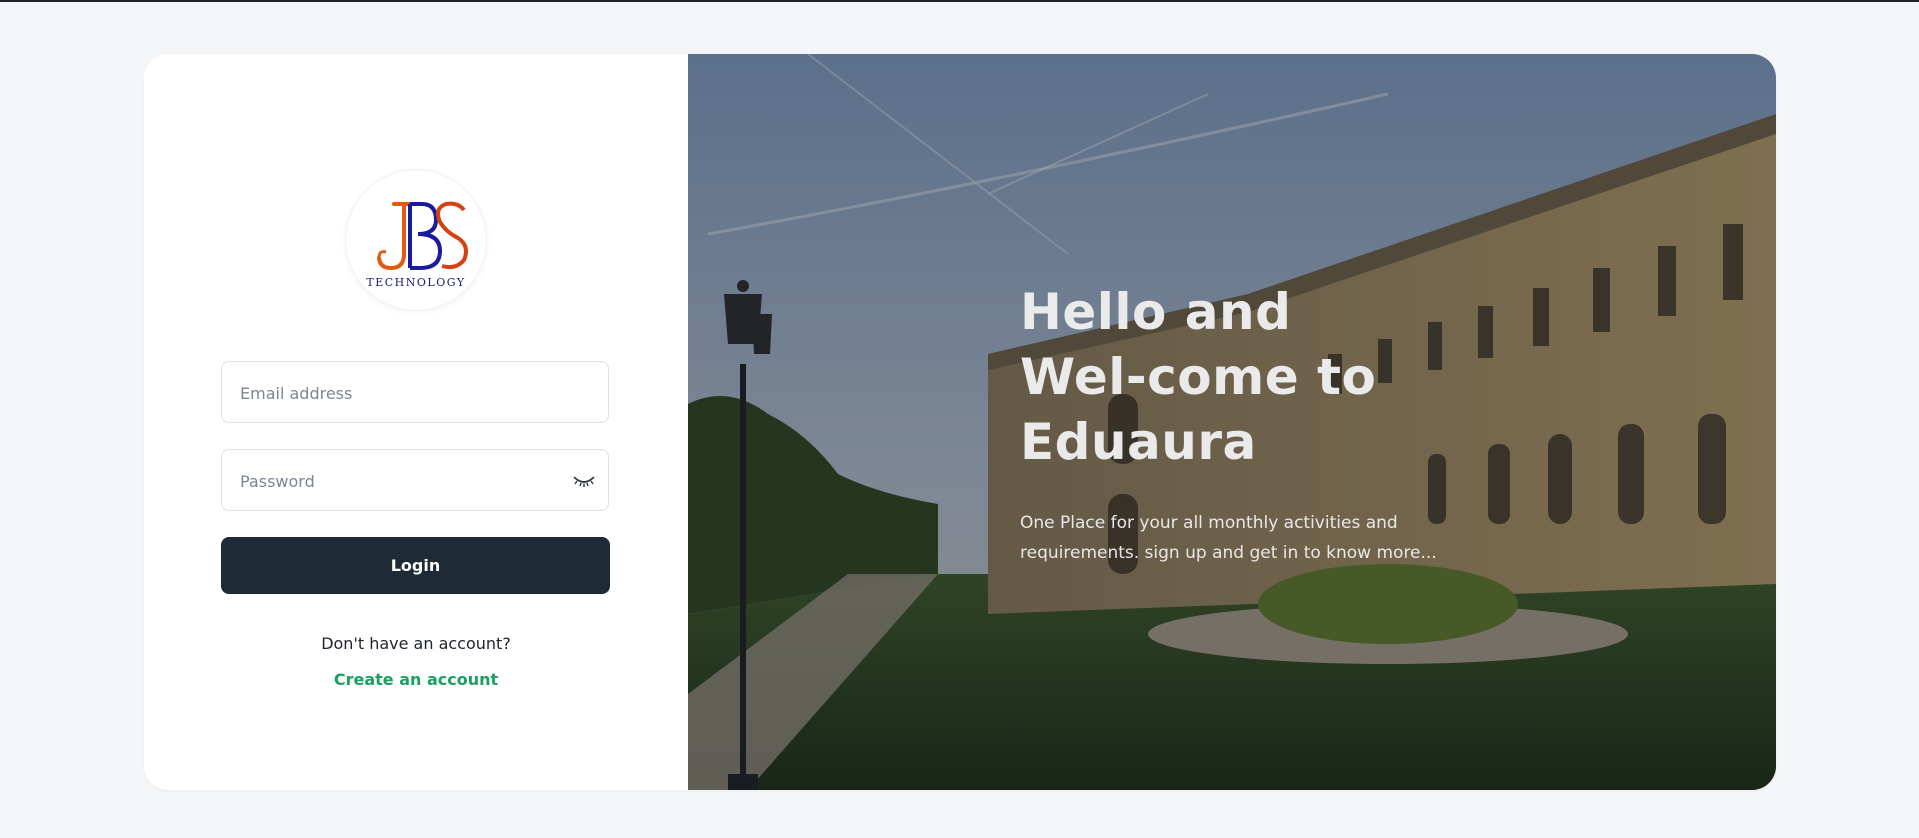 The width and height of the screenshot is (1919, 838). Describe the element at coordinates (415, 565) in the screenshot. I see `login-button: Login` at that location.